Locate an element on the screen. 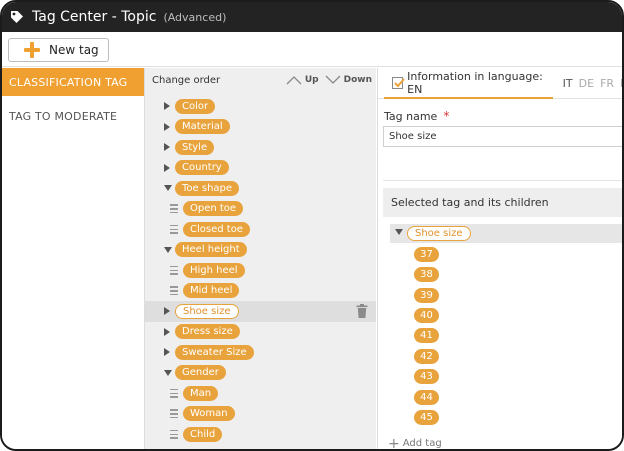  tag-pill-selected: Shoe size is located at coordinates (207, 311).